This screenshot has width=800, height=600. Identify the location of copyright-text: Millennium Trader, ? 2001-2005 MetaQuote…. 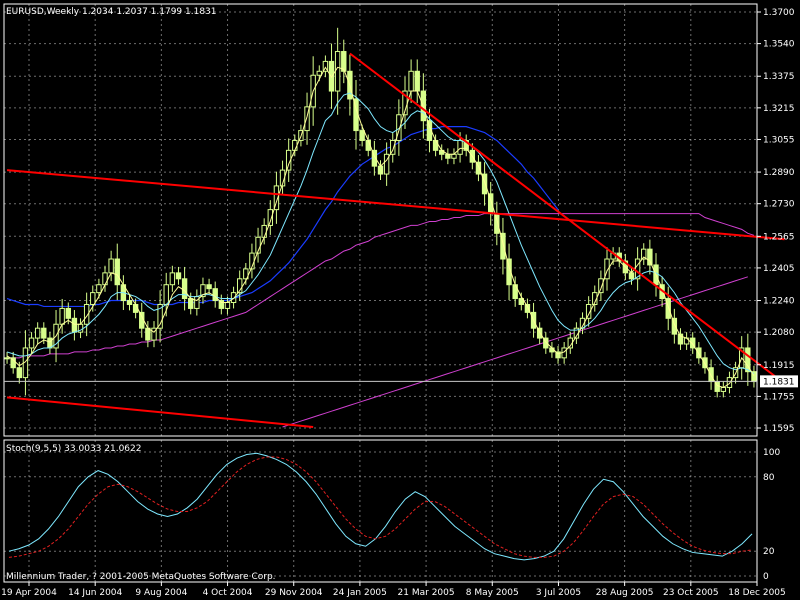
(141, 577).